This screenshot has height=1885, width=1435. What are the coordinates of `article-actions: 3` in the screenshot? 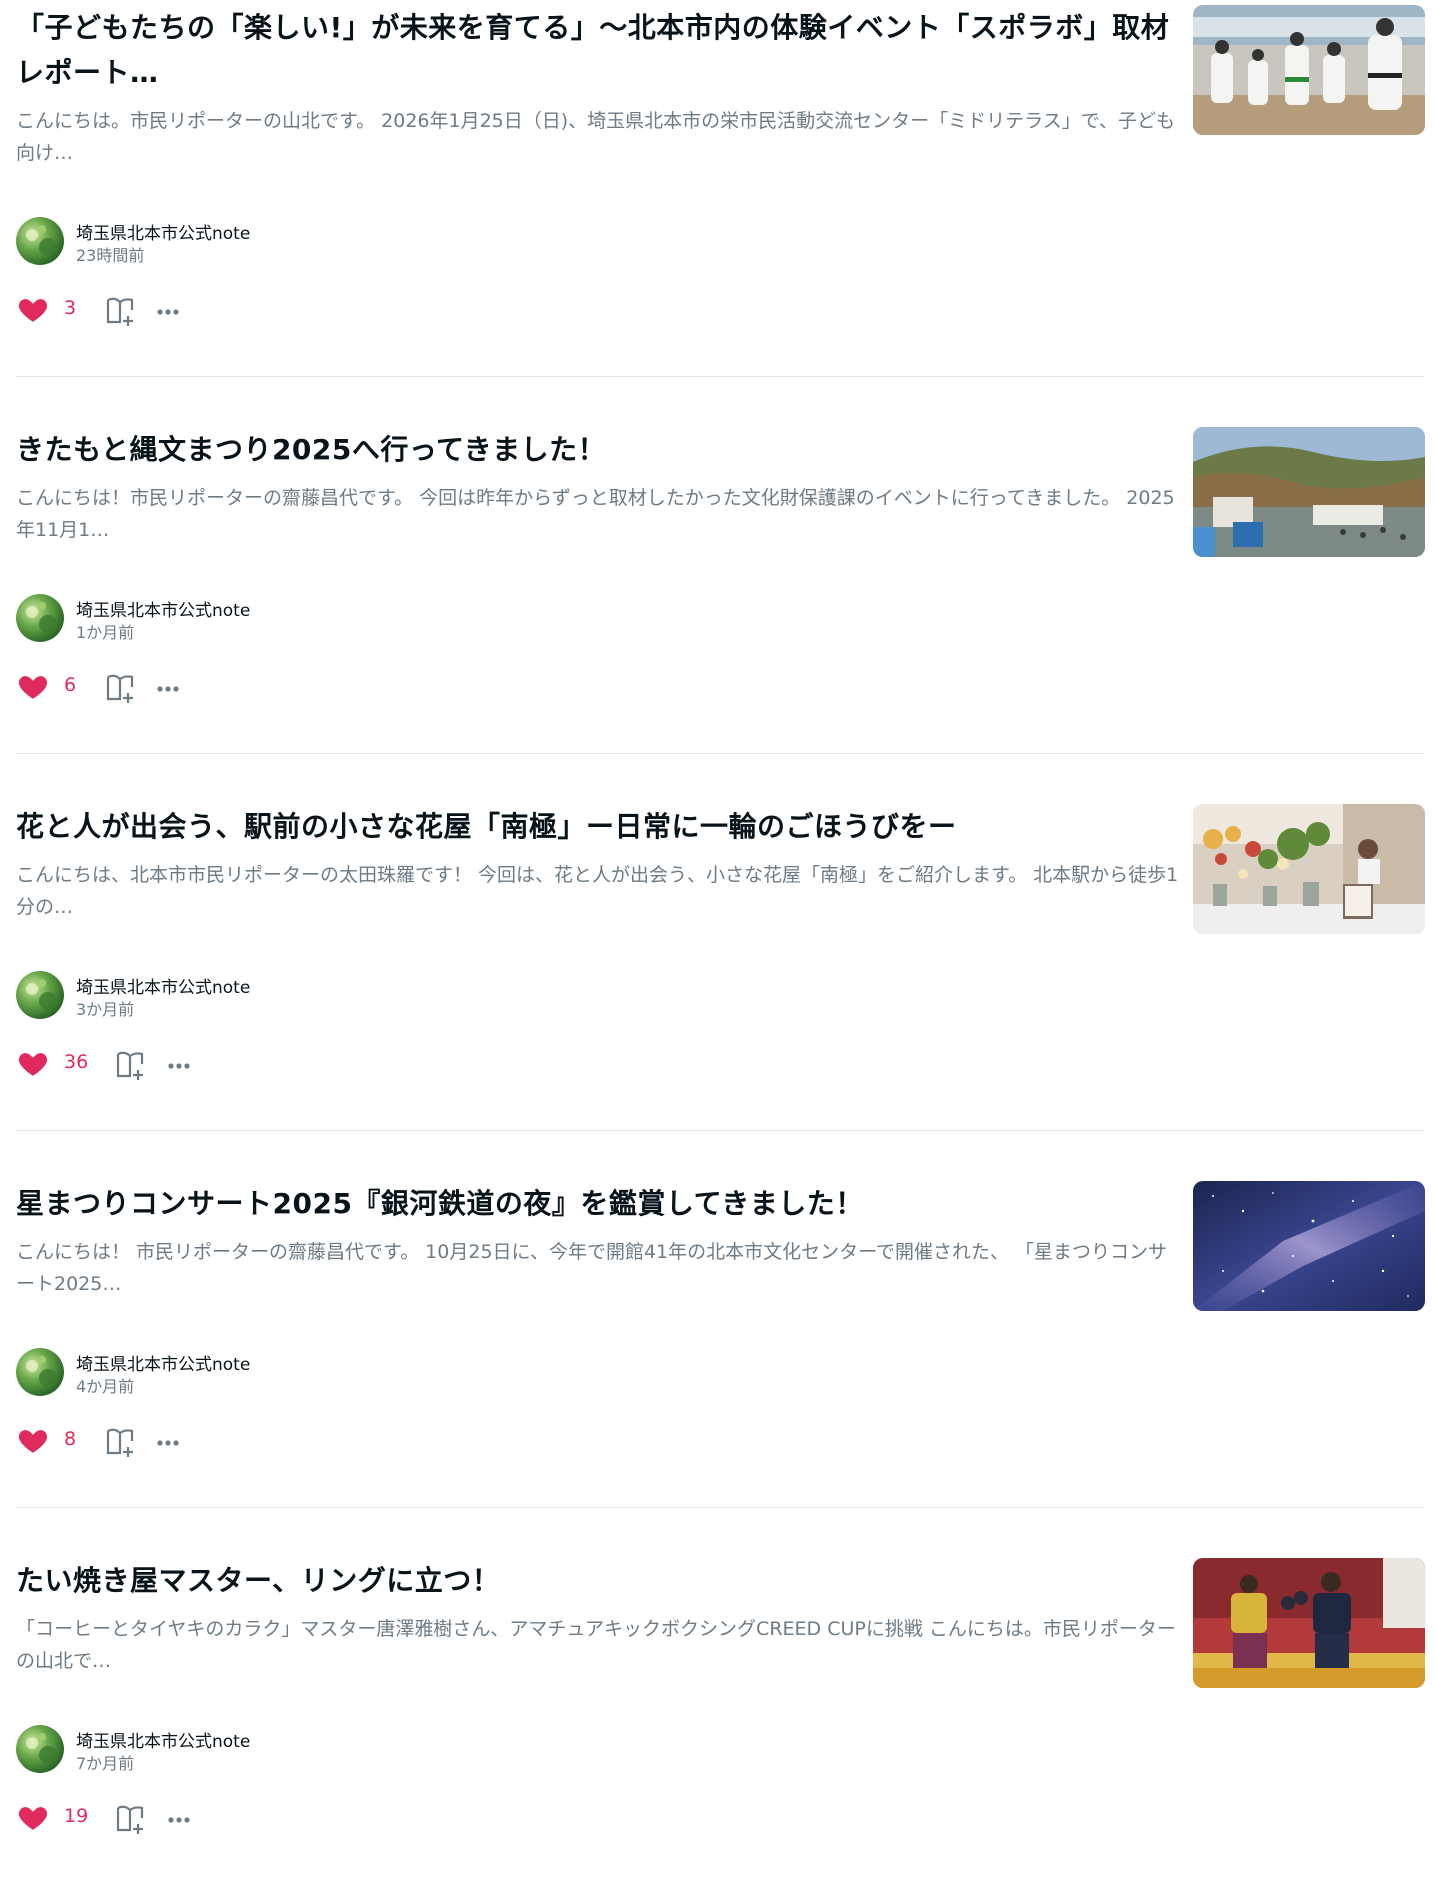 It's located at (166, 310).